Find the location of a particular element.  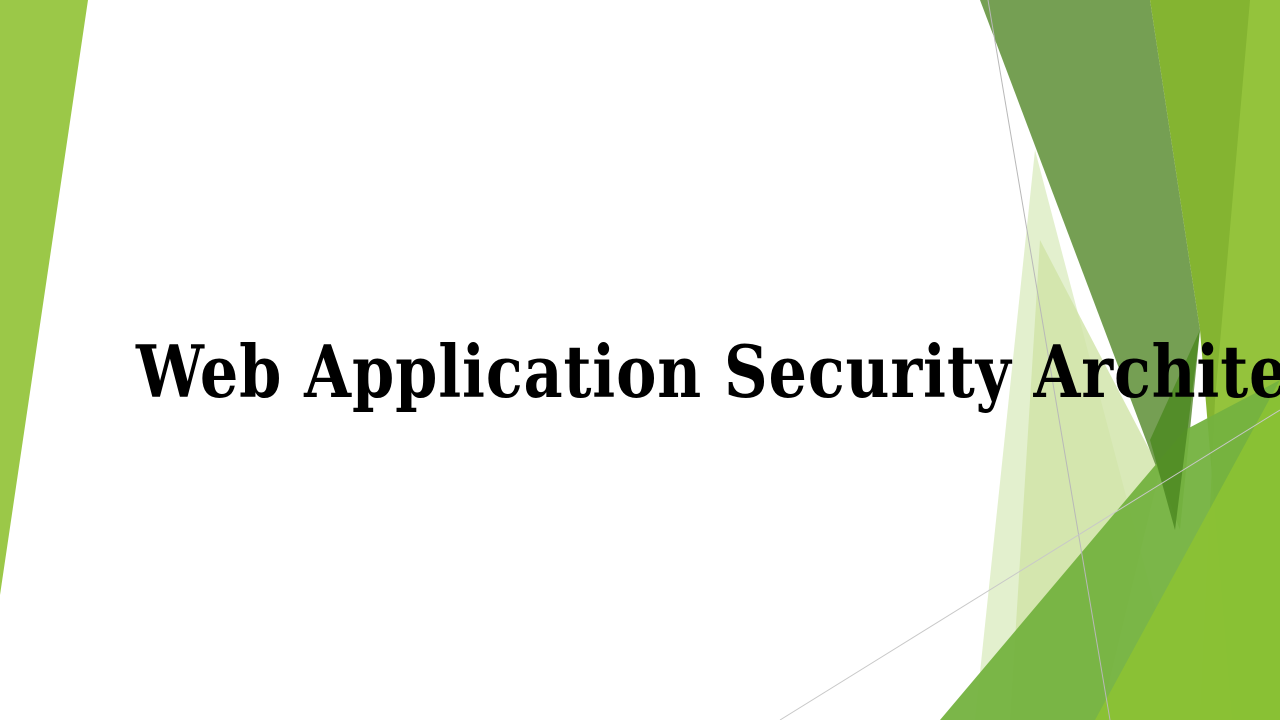

slide-title: Web Application Security Architecture is located at coordinates (708, 371).